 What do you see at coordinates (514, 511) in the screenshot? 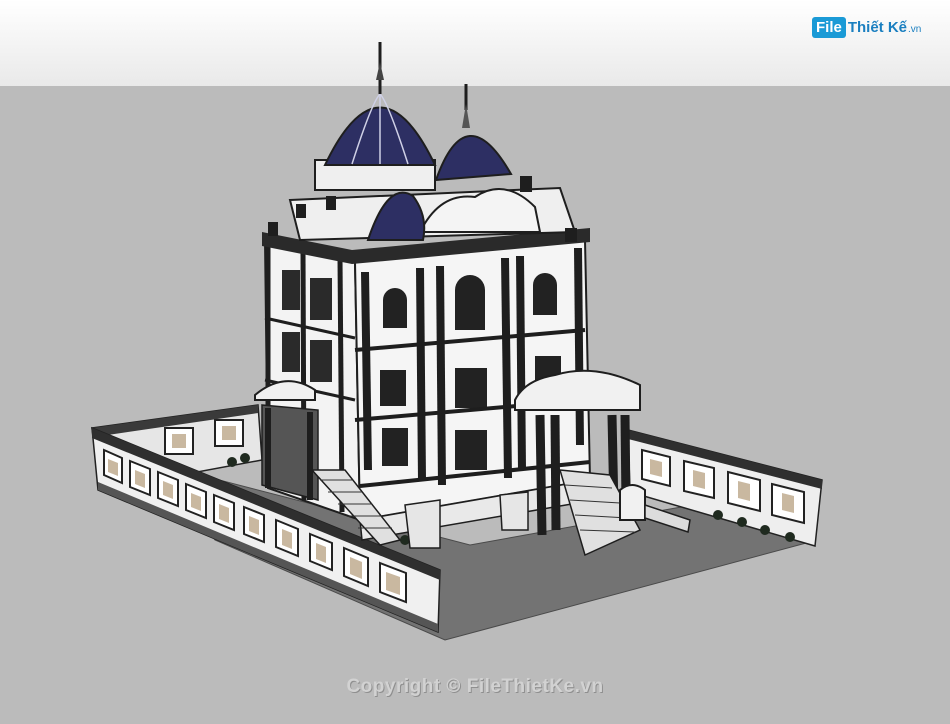
I see `villa-plinth-right` at bounding box center [514, 511].